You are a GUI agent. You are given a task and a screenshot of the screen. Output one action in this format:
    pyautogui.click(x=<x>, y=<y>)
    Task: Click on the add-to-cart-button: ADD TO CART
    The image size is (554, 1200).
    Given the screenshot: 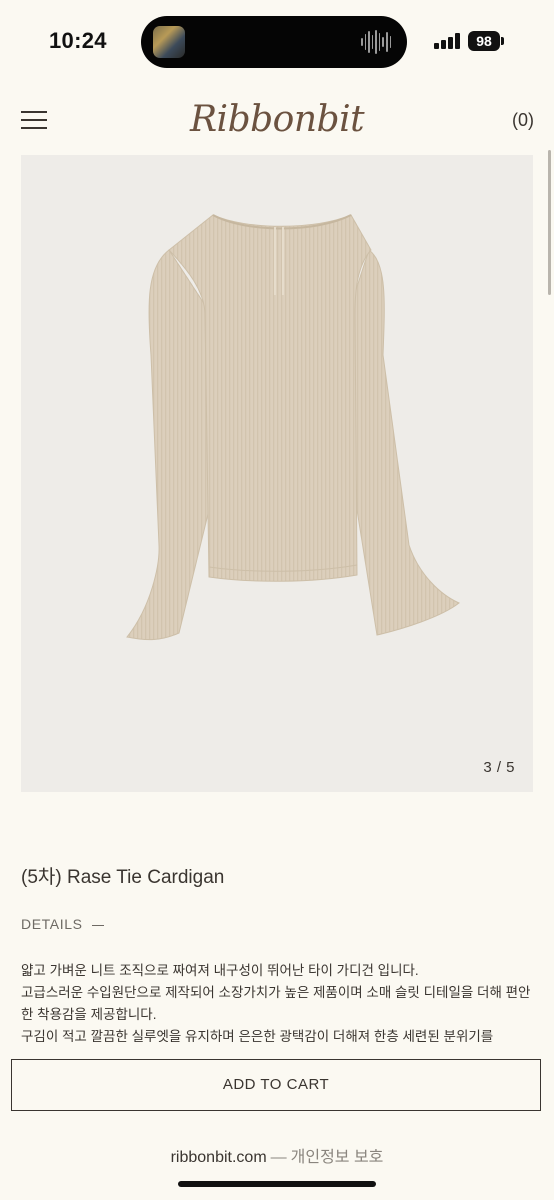 What is the action you would take?
    pyautogui.click(x=276, y=1085)
    